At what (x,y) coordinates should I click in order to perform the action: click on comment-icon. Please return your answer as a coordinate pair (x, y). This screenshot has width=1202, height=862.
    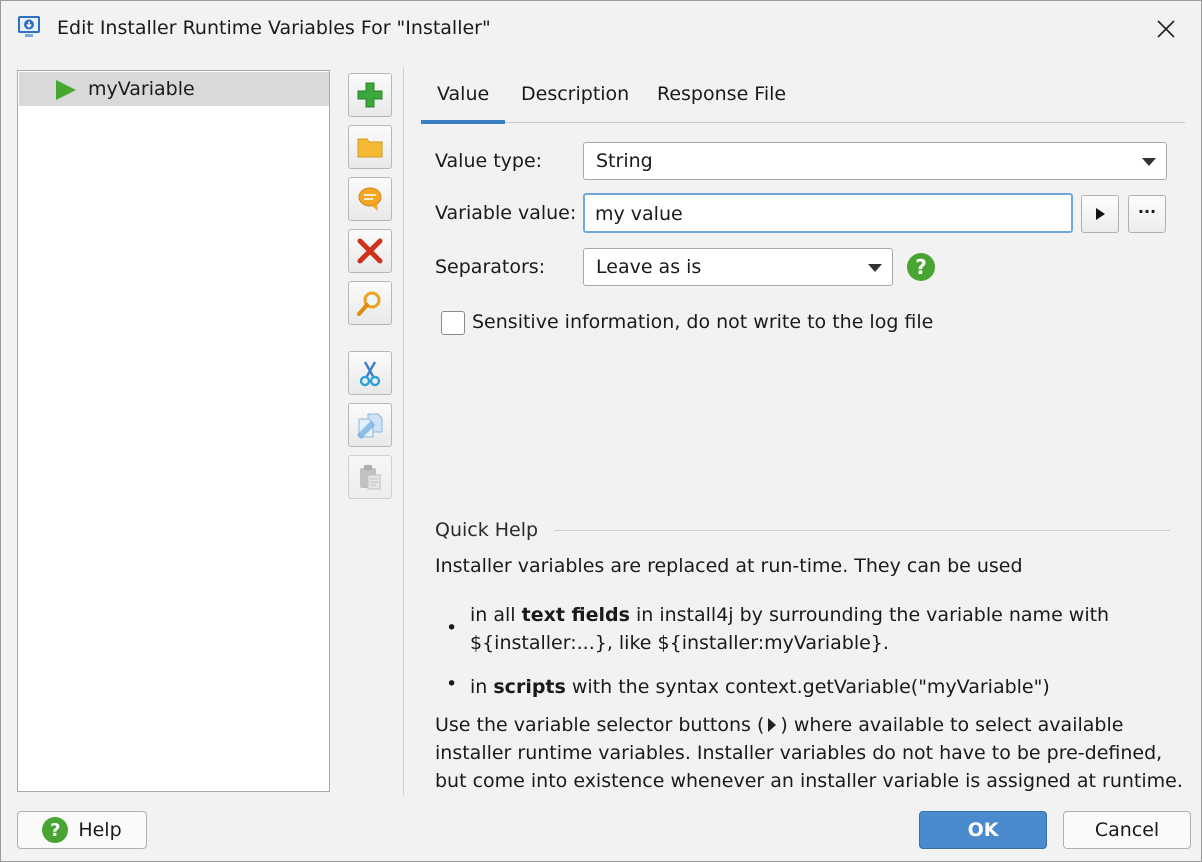
    Looking at the image, I should click on (370, 199).